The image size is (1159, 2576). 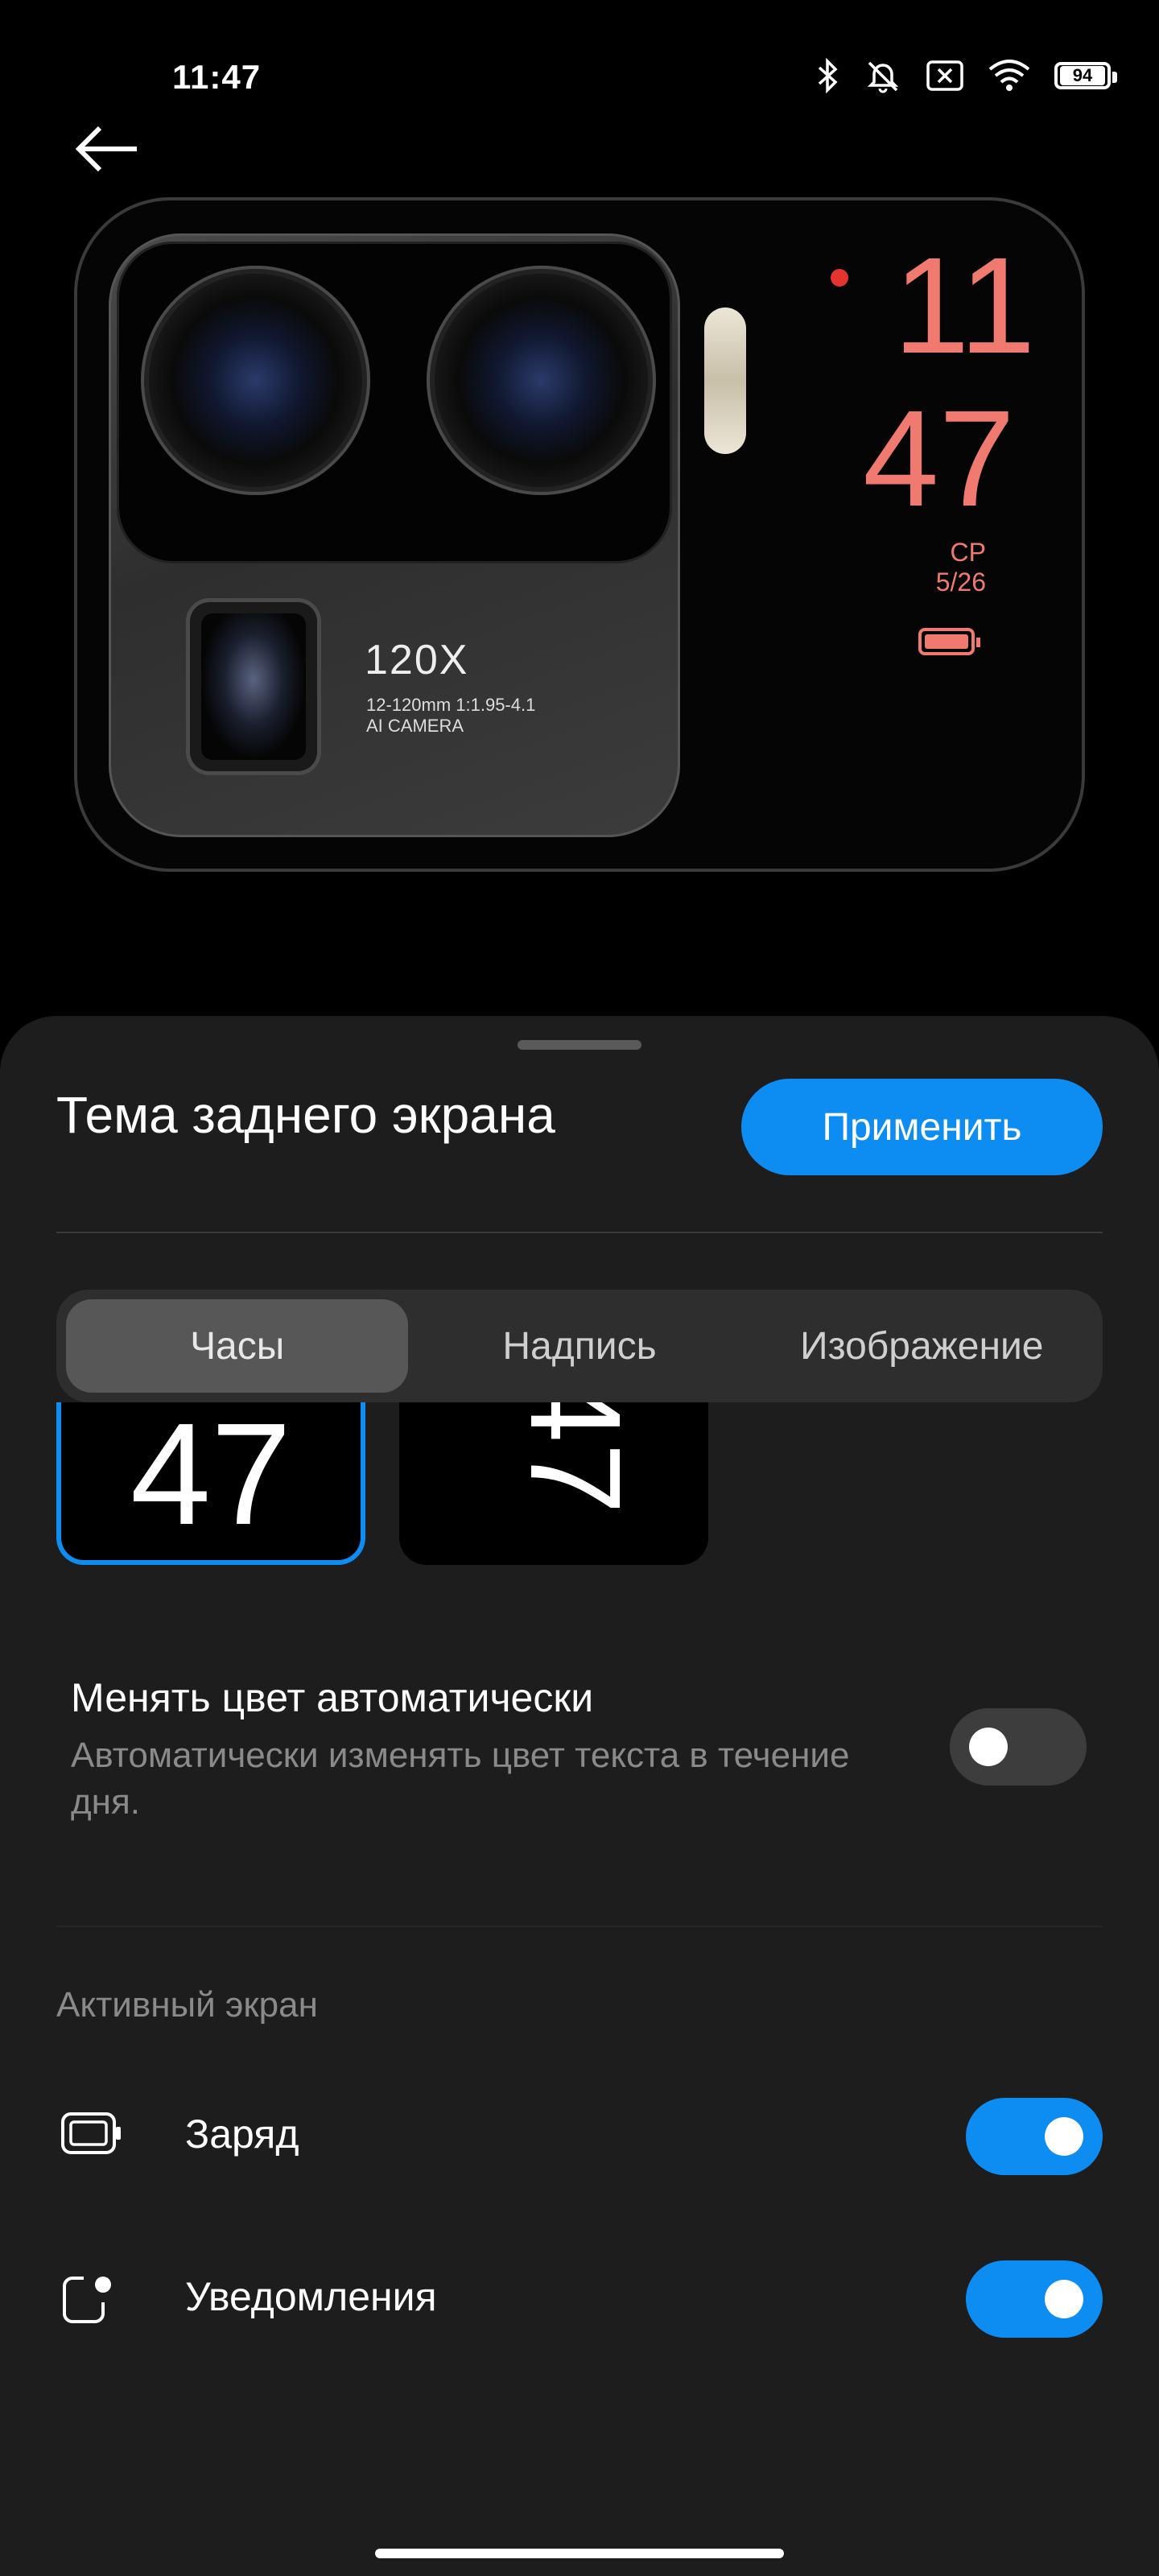 I want to click on gesture-nav-bar, so click(x=579, y=2553).